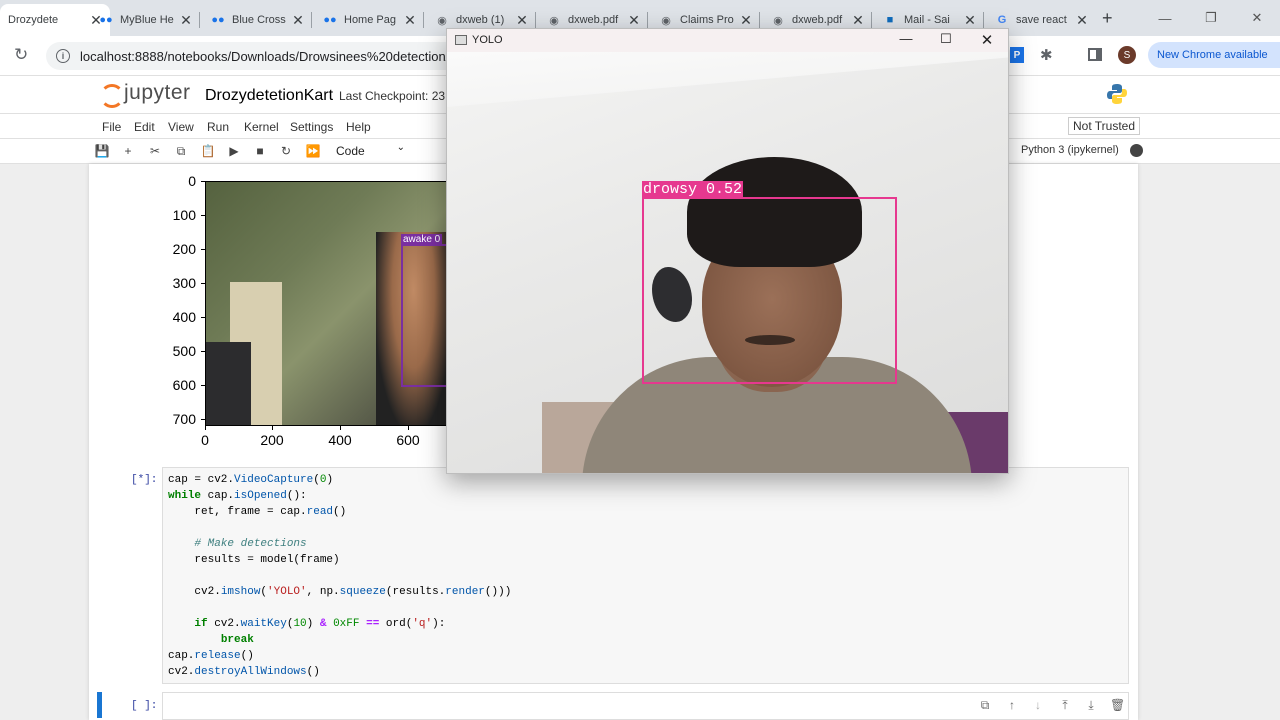  Describe the element at coordinates (927, 20) in the screenshot. I see `tab-label: Mail - Sai` at that location.